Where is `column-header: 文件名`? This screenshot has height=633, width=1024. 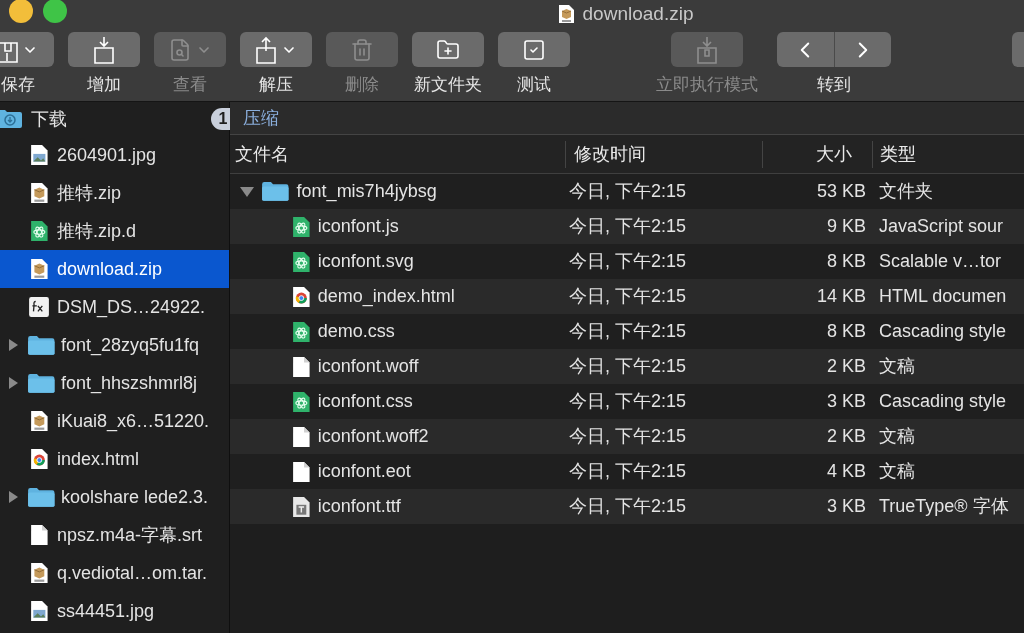 column-header: 文件名 is located at coordinates (397, 154).